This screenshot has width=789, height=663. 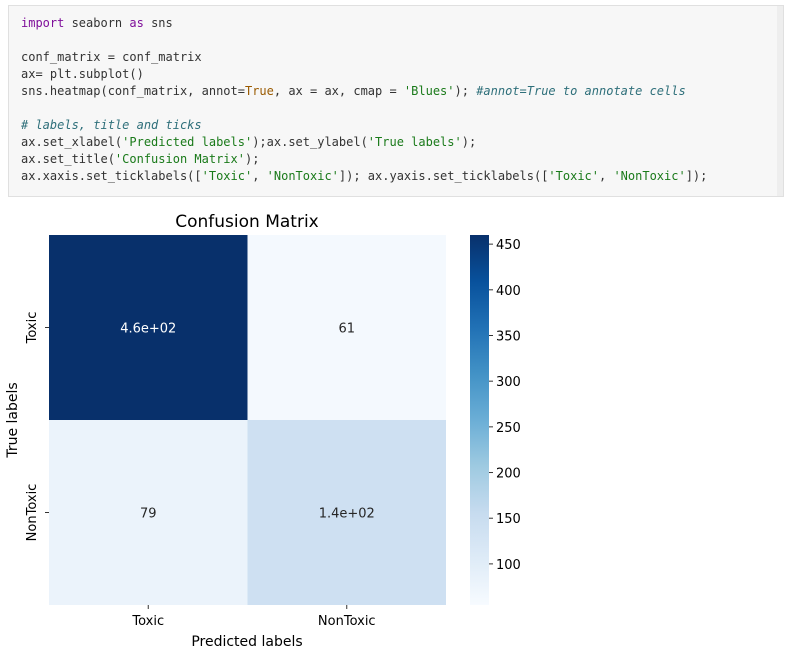 What do you see at coordinates (414, 142) in the screenshot?
I see `code-token: 'True labels'` at bounding box center [414, 142].